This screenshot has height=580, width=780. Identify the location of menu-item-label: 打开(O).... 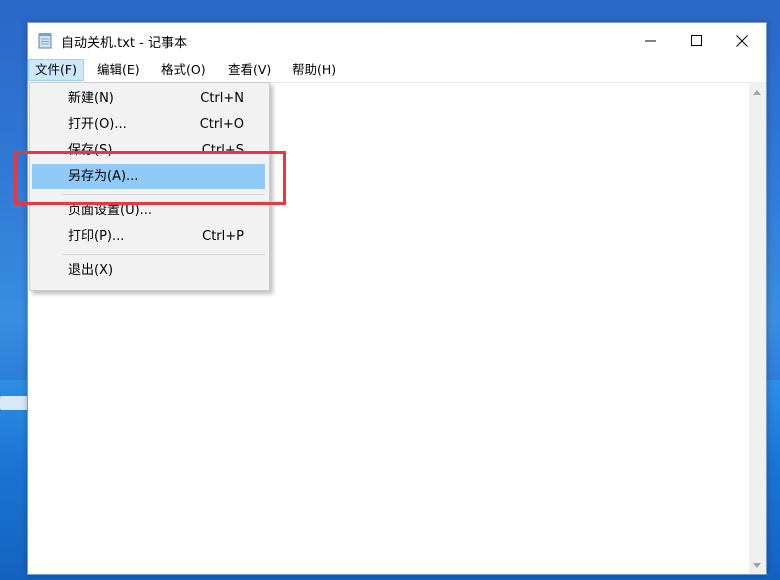
(97, 124).